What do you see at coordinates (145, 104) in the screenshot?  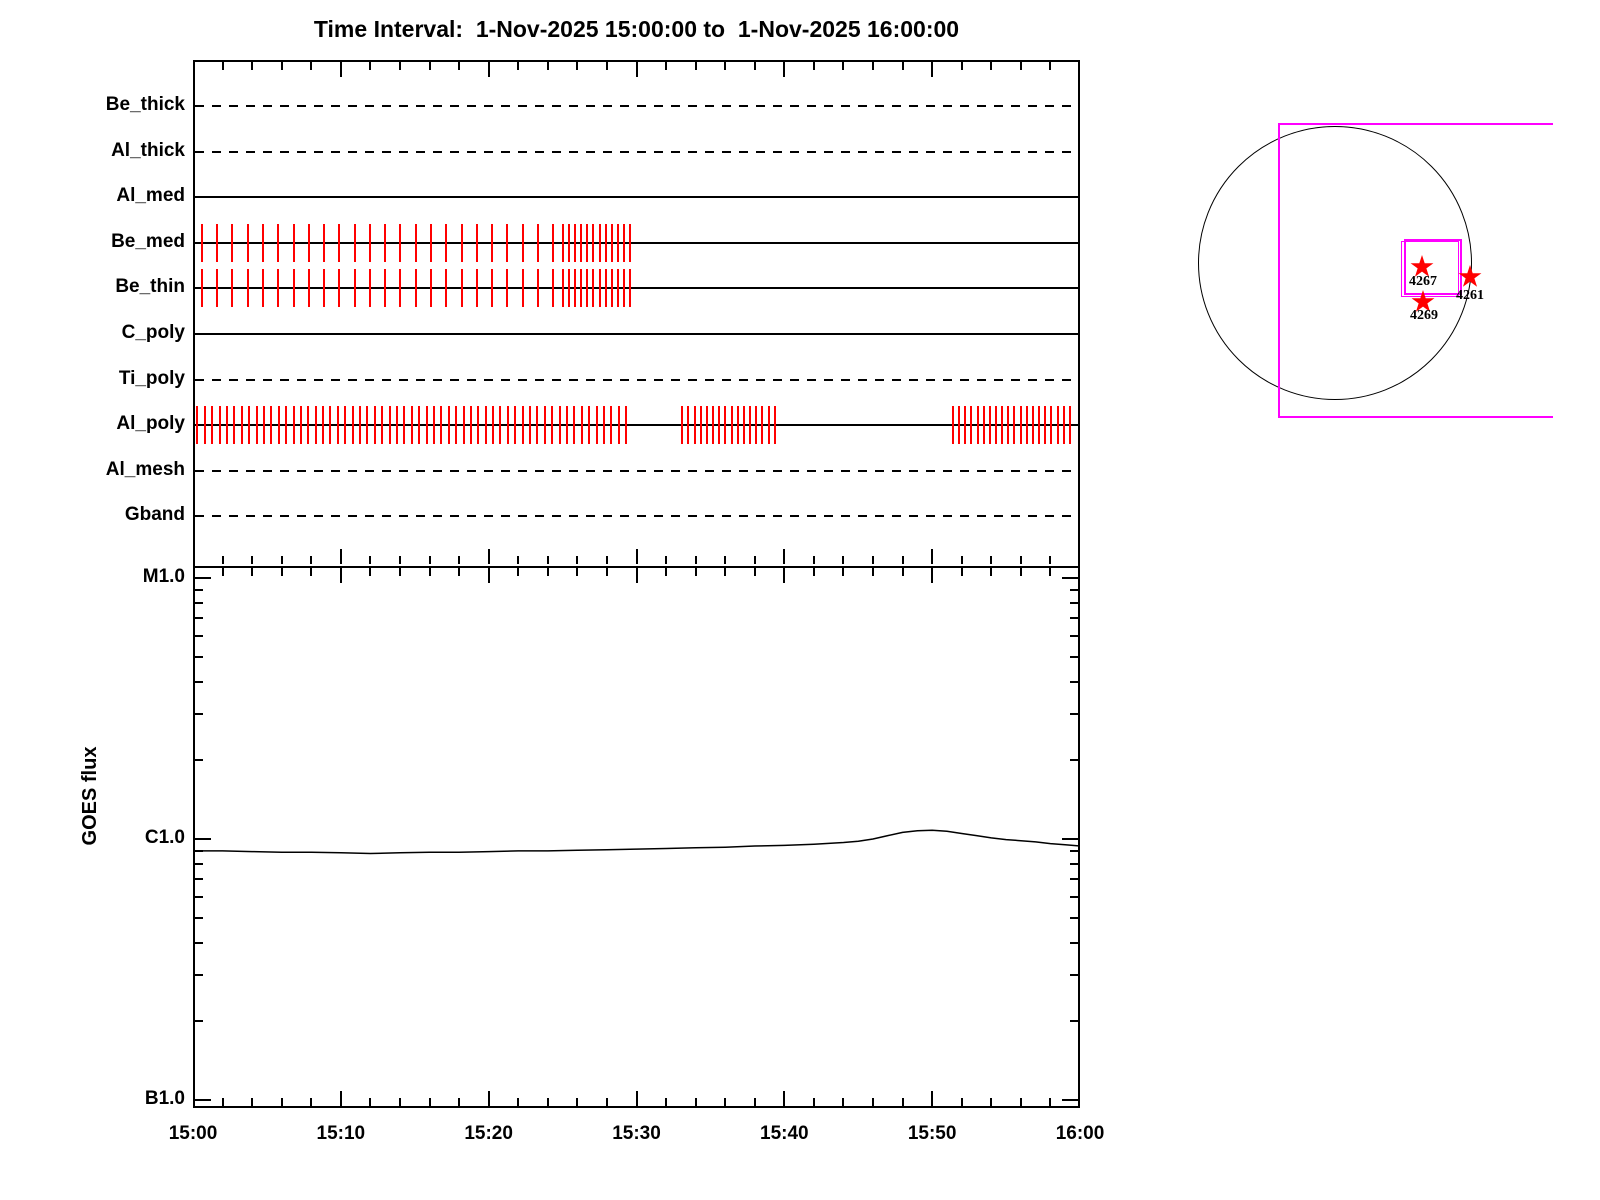 I see `filter-row-label: Be_thick` at bounding box center [145, 104].